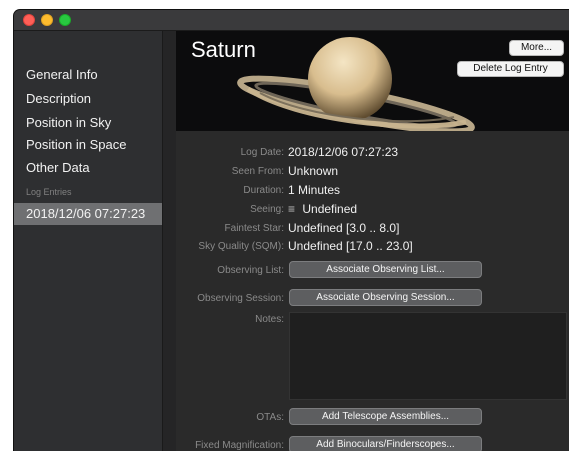  I want to click on title-bar, so click(291, 20).